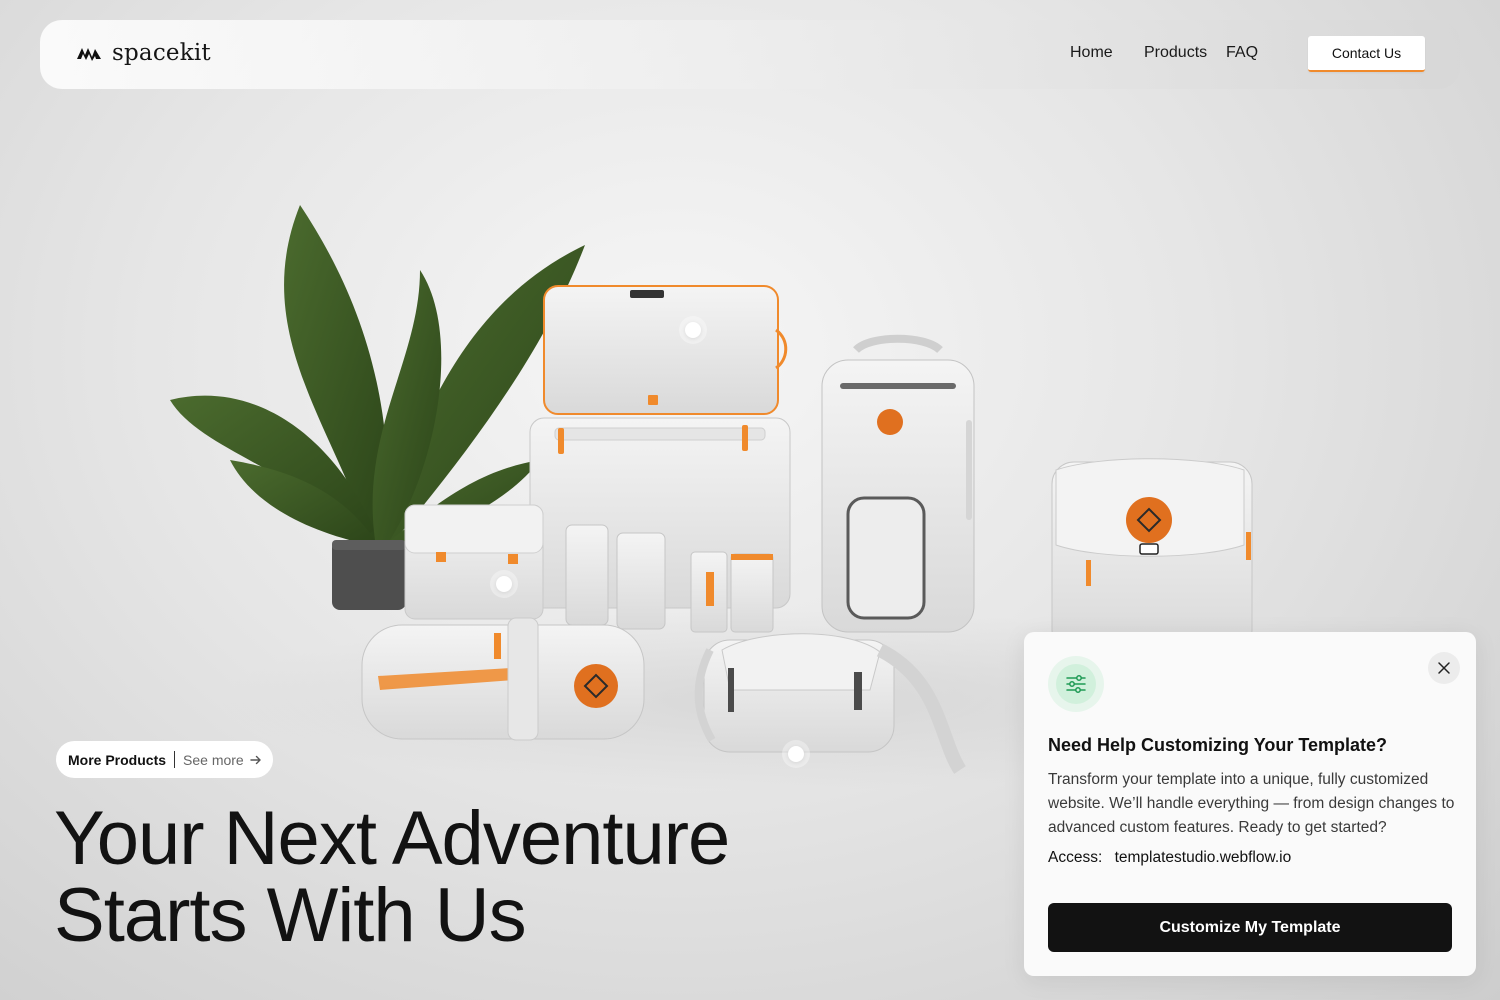  I want to click on hero-headline: Your Next Adventure Starts With Us, so click(454, 877).